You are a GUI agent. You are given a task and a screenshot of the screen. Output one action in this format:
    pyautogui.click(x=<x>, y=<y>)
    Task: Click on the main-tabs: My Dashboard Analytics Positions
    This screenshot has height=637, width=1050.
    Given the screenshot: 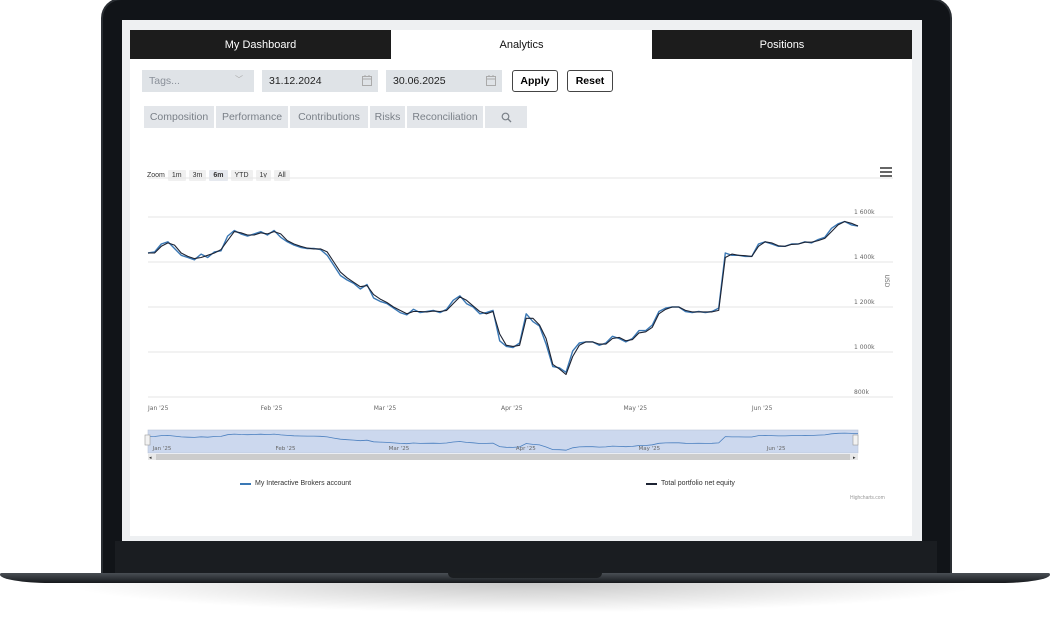 What is the action you would take?
    pyautogui.click(x=521, y=44)
    